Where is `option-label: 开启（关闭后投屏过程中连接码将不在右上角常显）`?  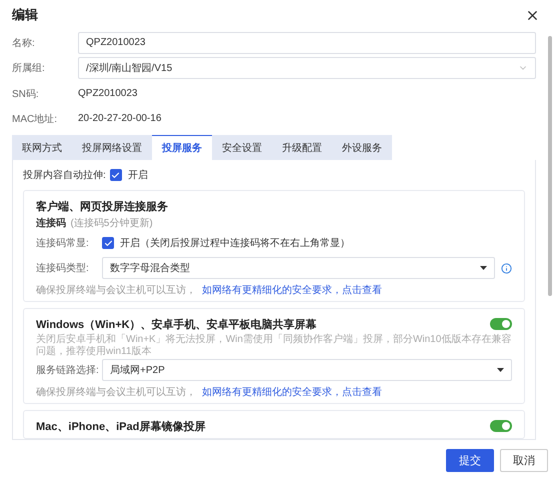
option-label: 开启（关闭后投屏过程中连接码将不在右上角常显） is located at coordinates (235, 243).